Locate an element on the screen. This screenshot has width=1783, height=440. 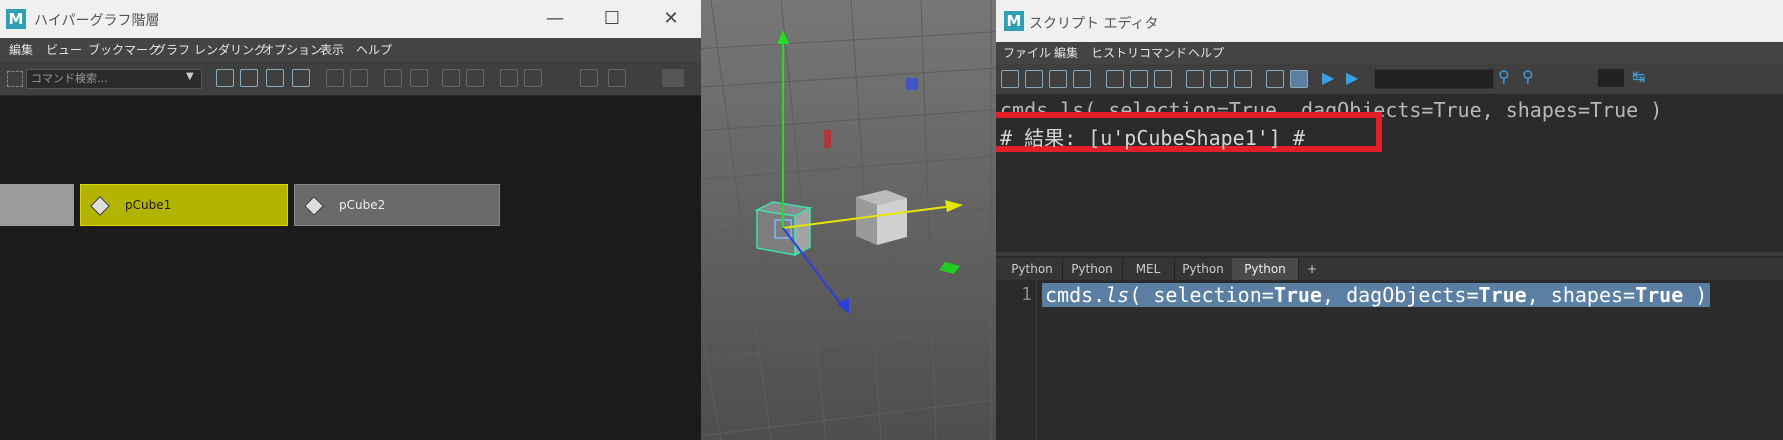
line-numbers-icon is located at coordinates (1299, 79).